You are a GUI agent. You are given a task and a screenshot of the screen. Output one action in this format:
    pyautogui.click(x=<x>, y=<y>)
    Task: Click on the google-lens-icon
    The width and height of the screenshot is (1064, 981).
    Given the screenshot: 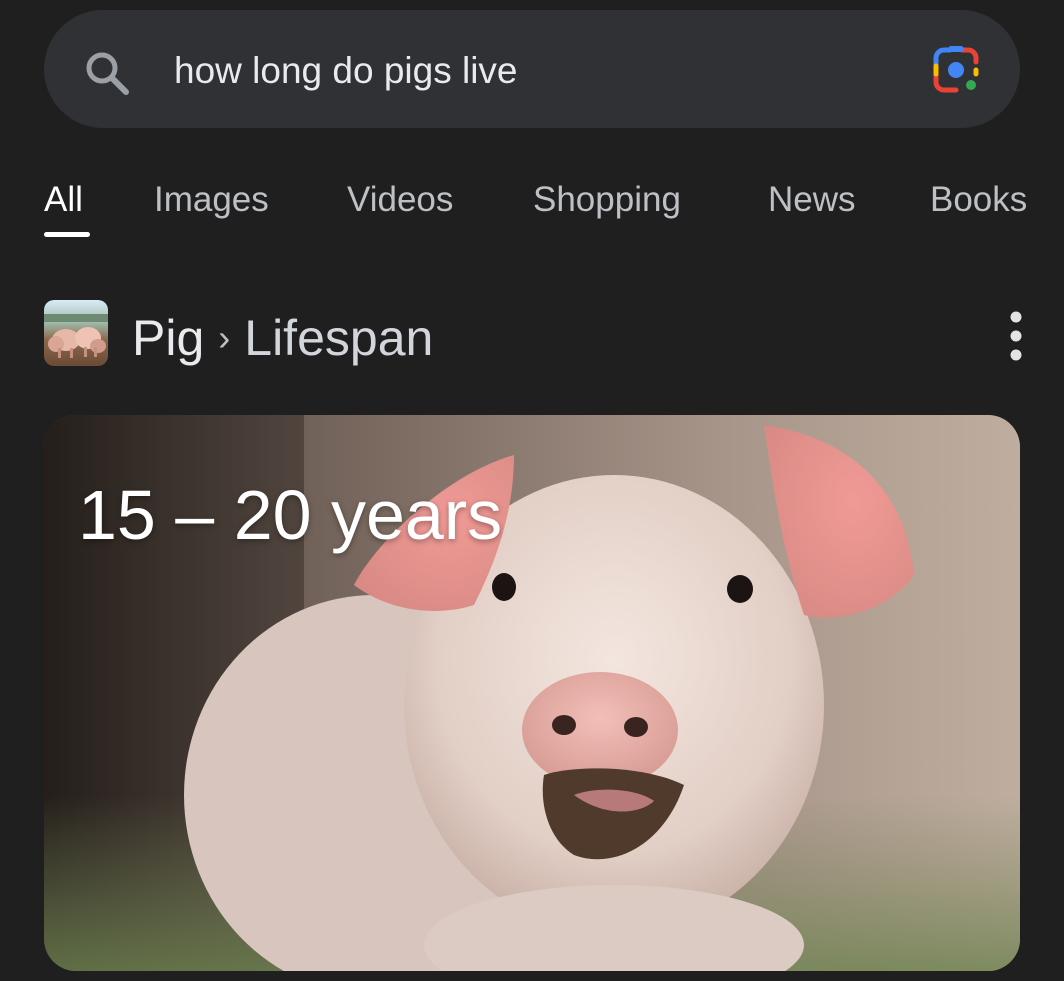 What is the action you would take?
    pyautogui.click(x=956, y=70)
    